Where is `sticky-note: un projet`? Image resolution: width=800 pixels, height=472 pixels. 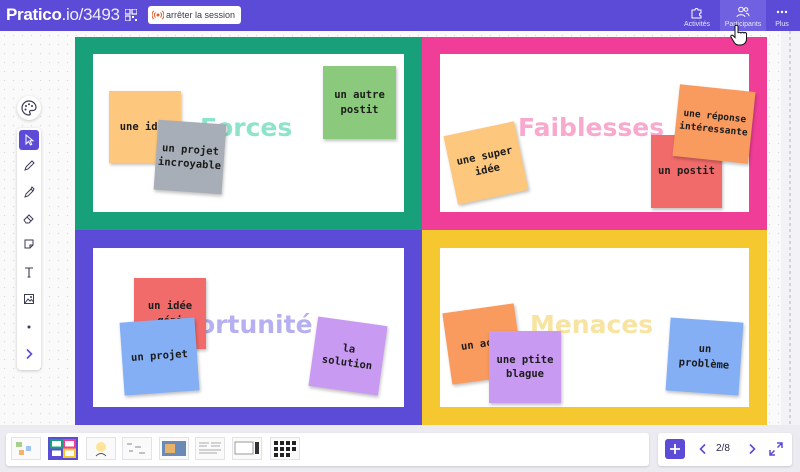
sticky-note: un projet is located at coordinates (159, 356).